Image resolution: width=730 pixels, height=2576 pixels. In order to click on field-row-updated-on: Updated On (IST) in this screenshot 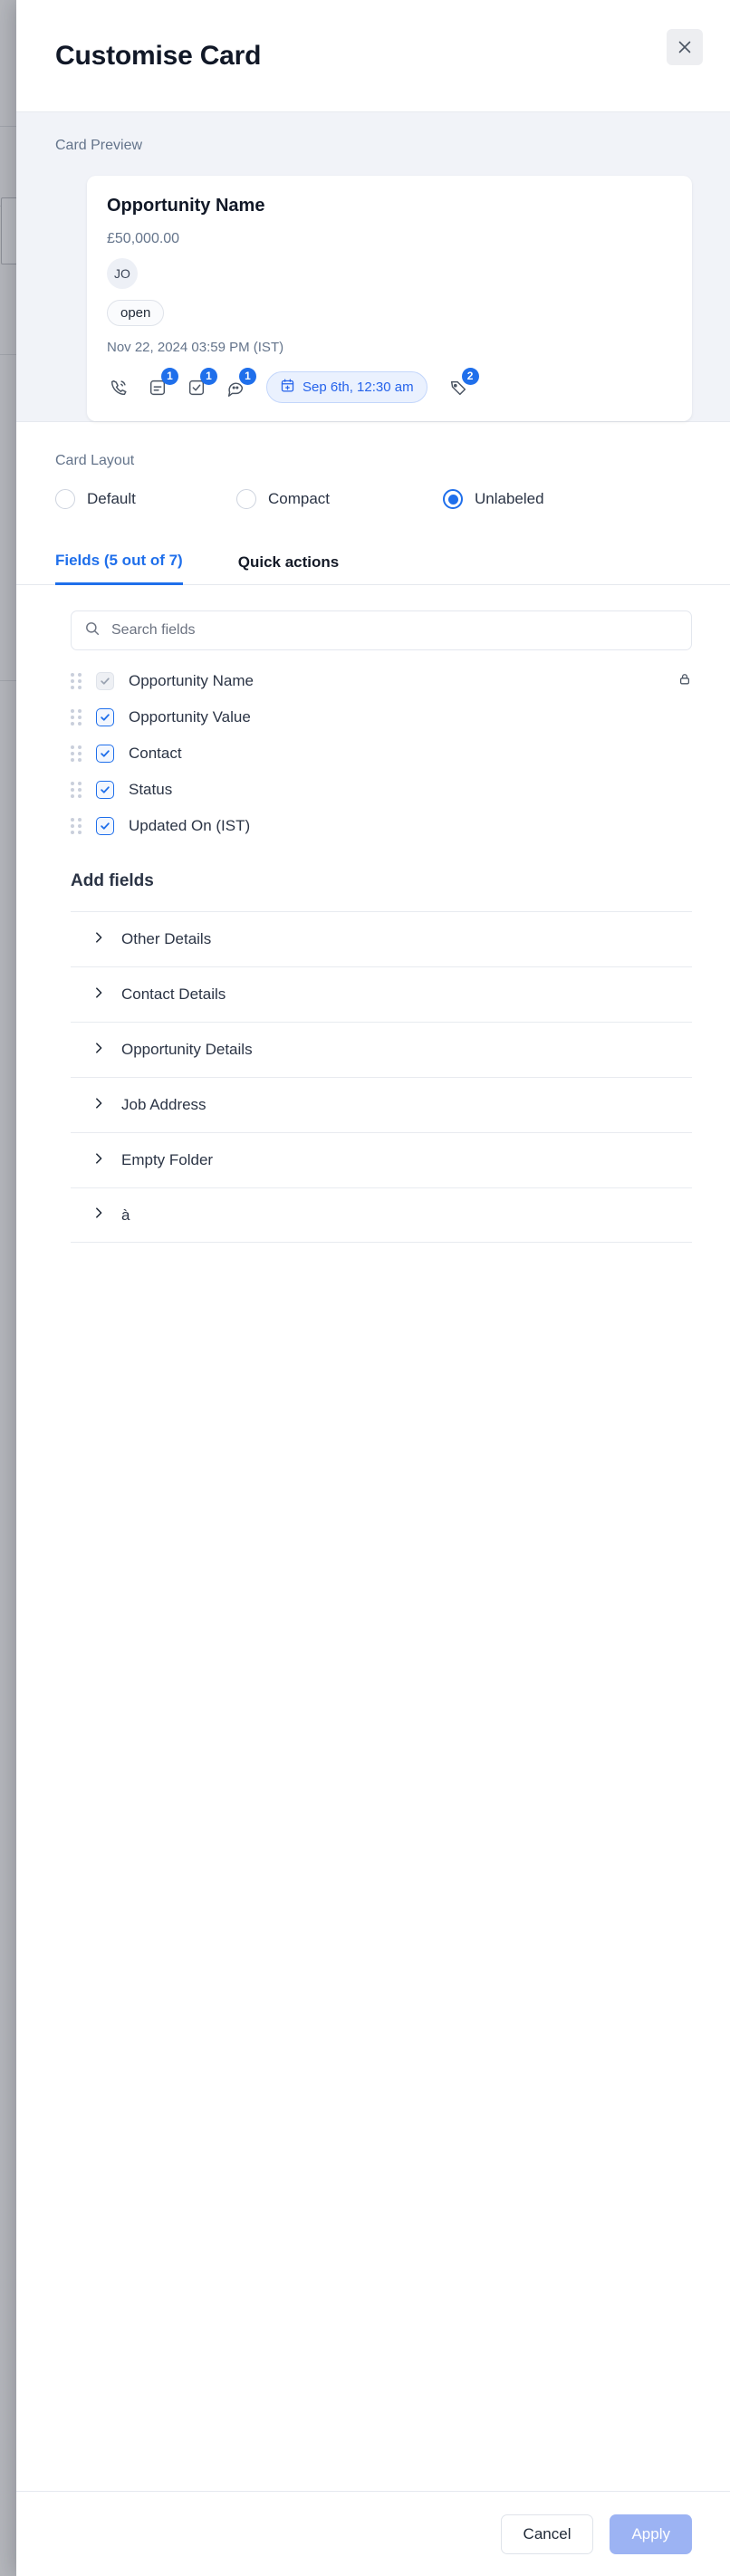, I will do `click(381, 826)`.